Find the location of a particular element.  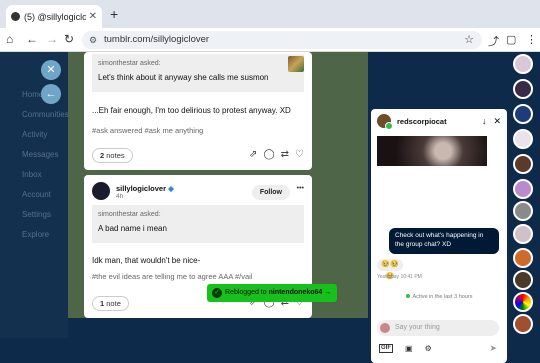

self-avatar is located at coordinates (385, 328).